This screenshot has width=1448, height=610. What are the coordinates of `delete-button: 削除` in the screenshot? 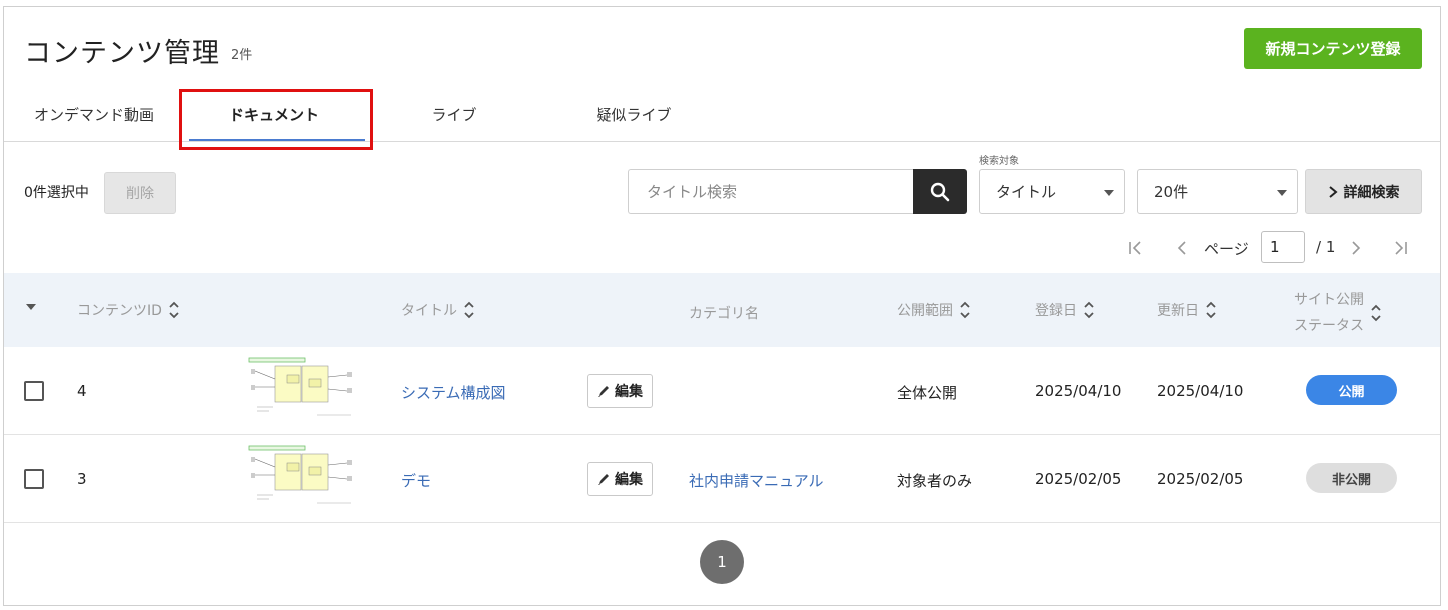 It's located at (140, 193).